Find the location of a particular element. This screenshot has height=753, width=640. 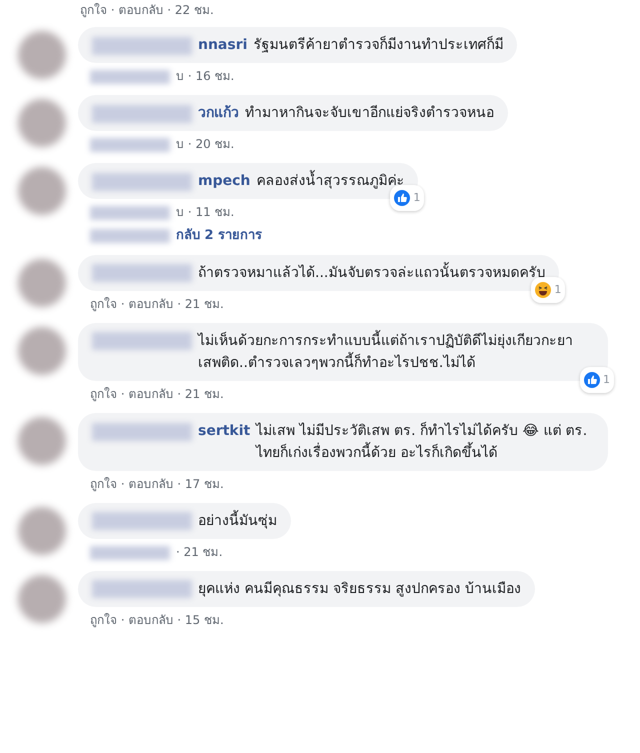

comment-text: อย่างนี้มันซุ่ม is located at coordinates (237, 521).